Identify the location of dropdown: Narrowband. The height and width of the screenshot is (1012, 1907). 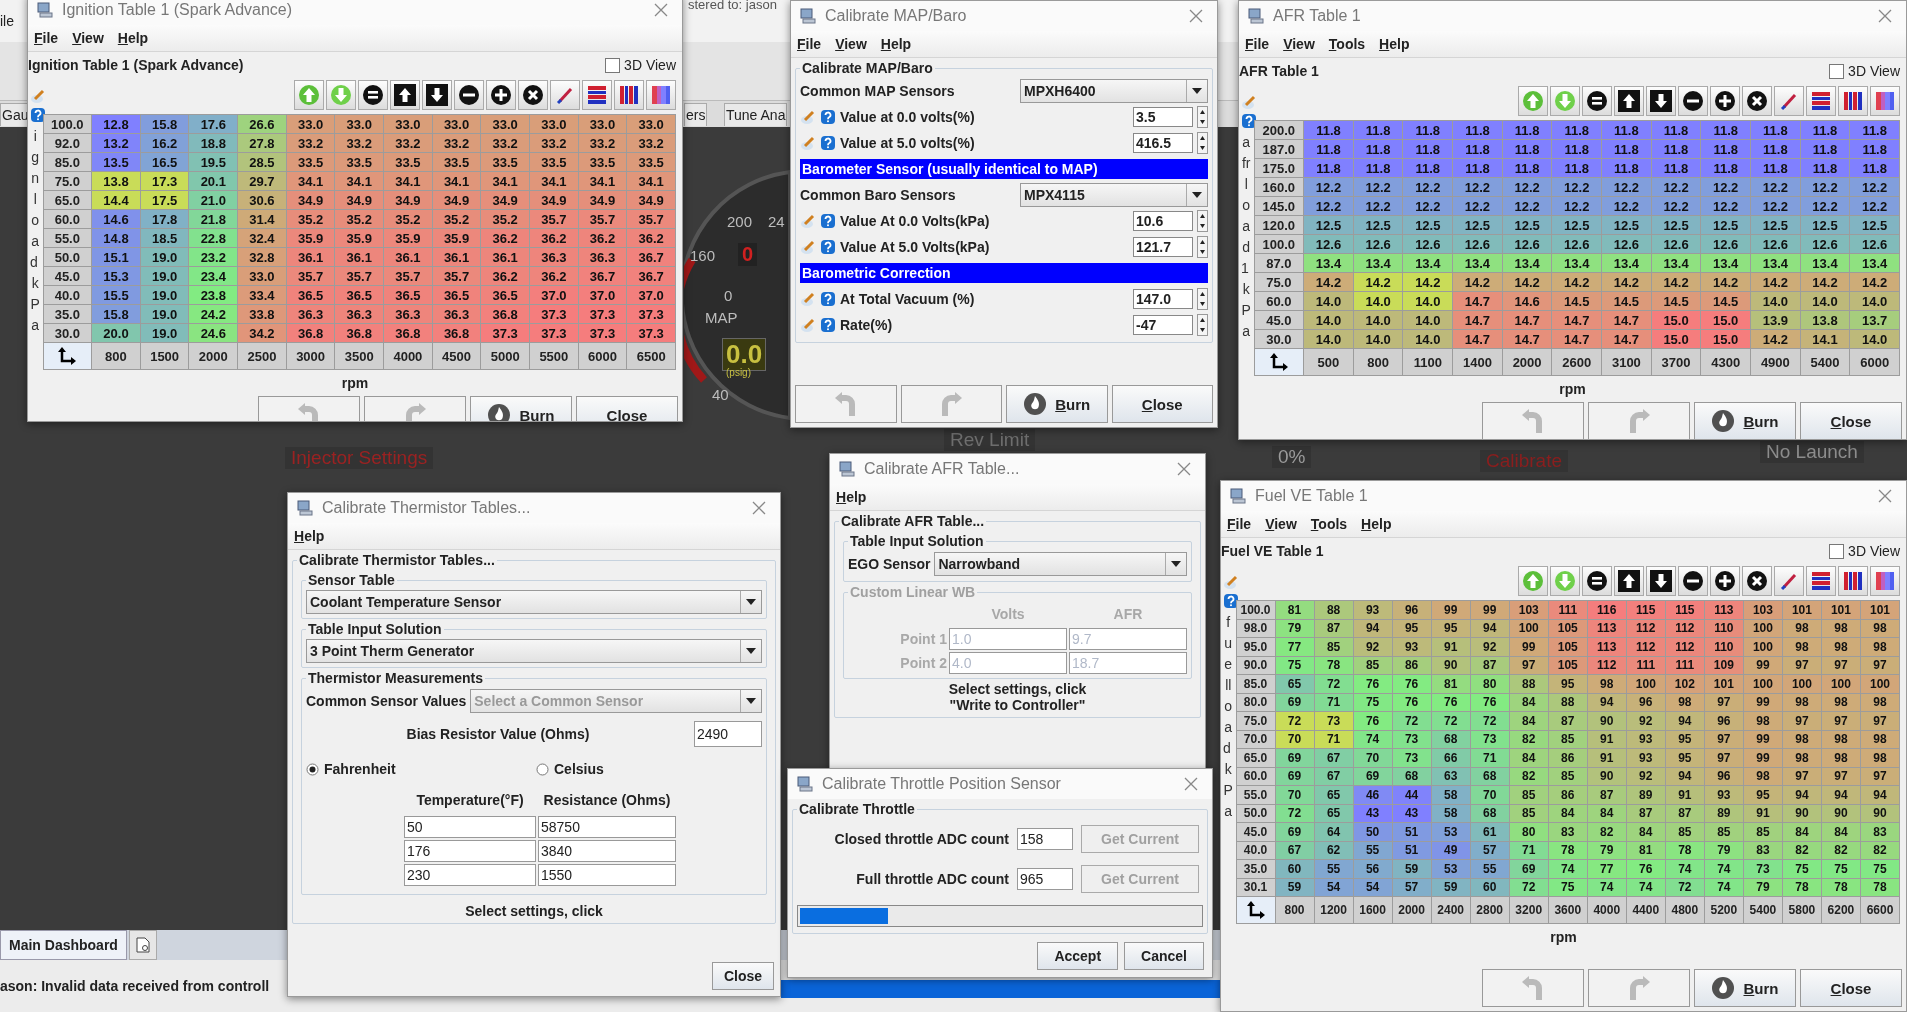
(1060, 564).